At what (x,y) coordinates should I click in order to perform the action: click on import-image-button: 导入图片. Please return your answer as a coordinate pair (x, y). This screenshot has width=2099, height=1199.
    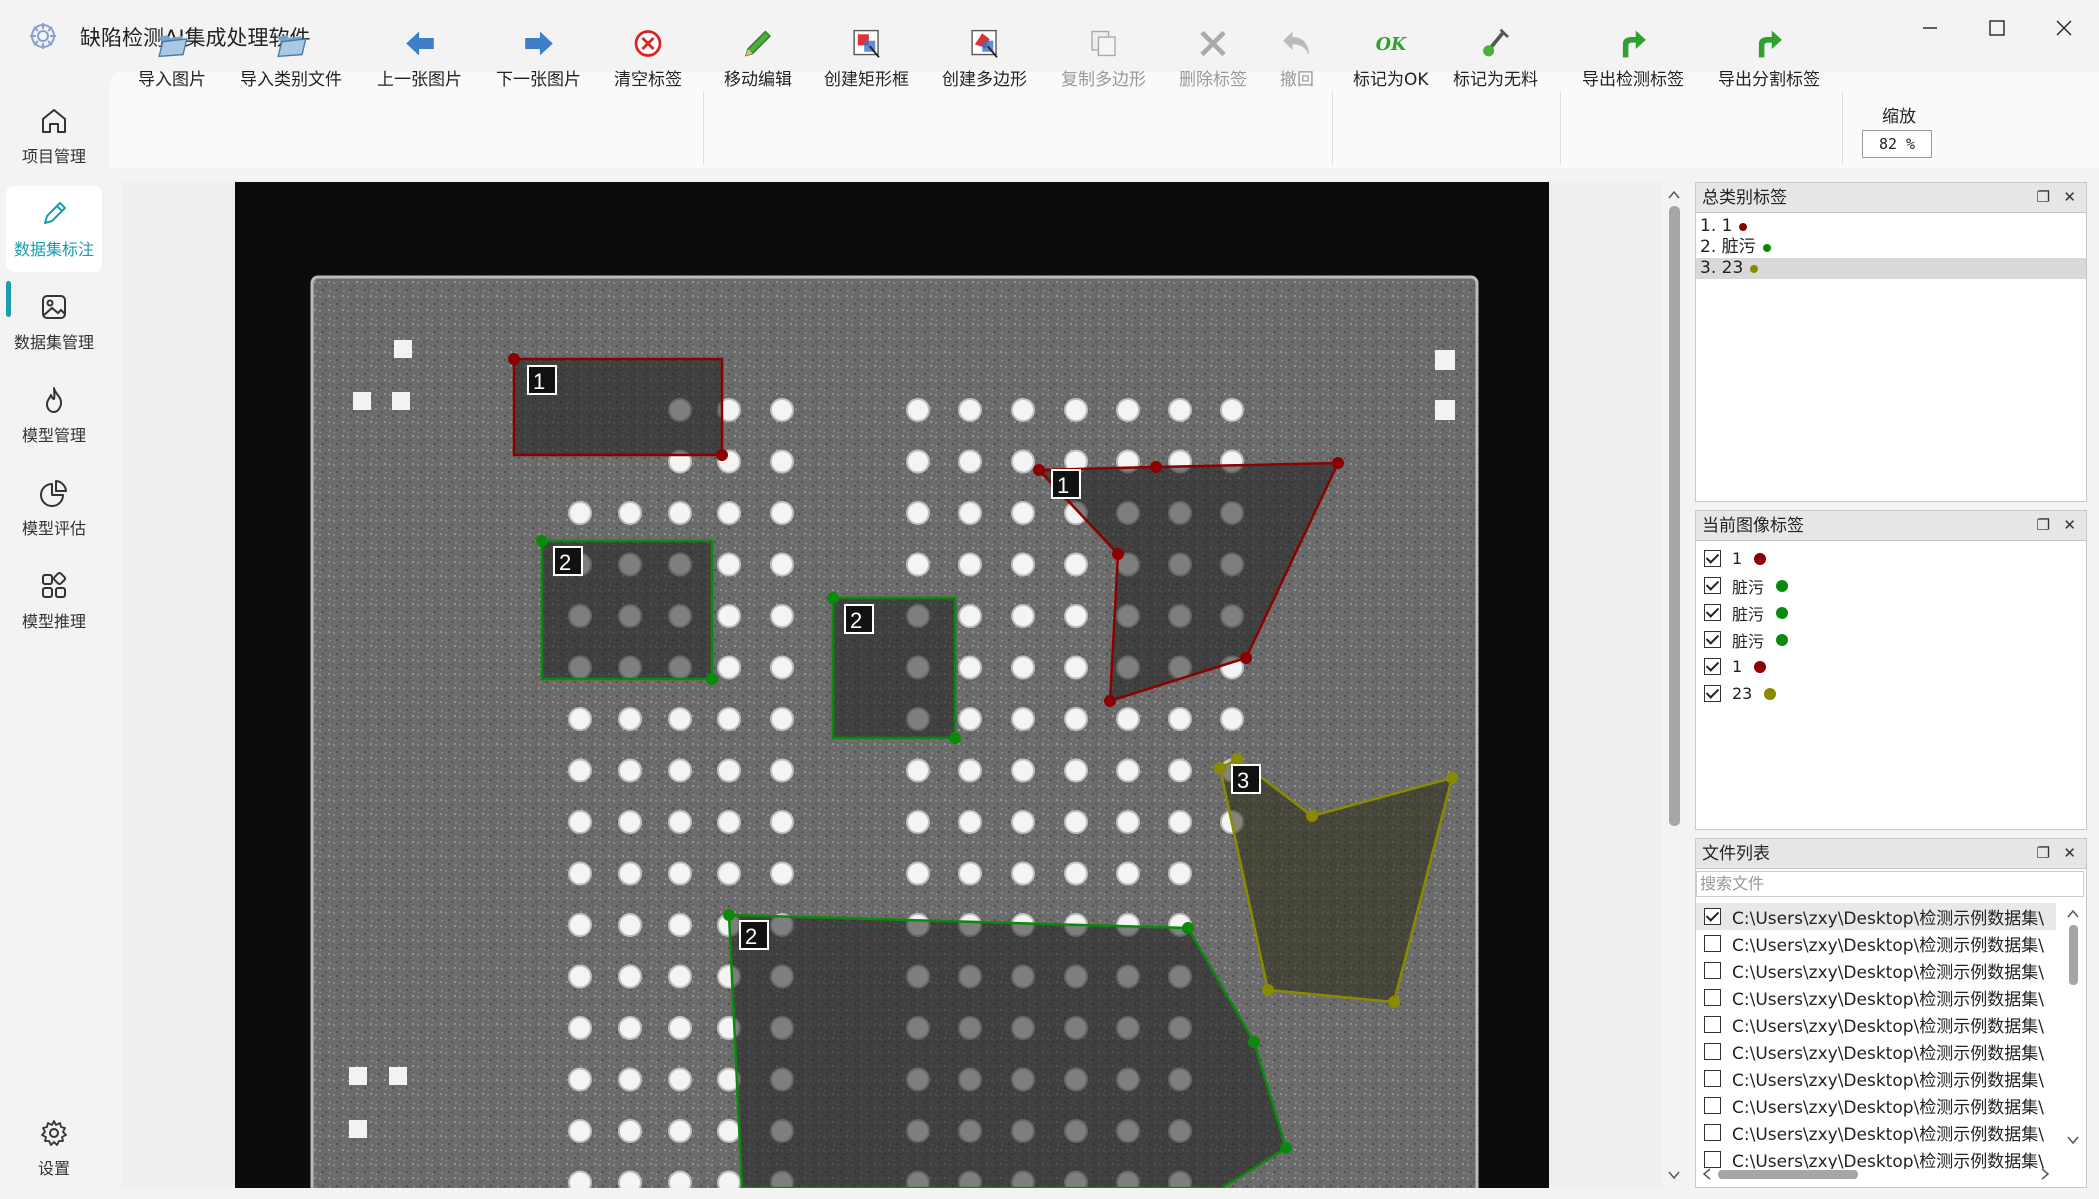
    Looking at the image, I should click on (172, 58).